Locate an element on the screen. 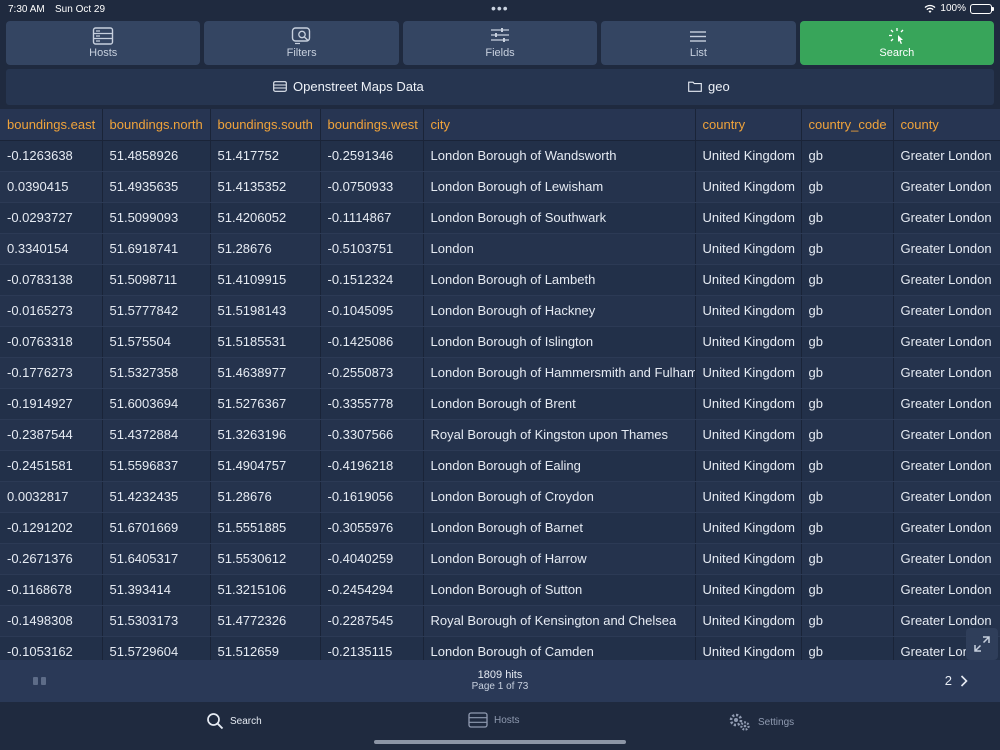 This screenshot has width=1000, height=750. cell-city: London Borough of Southwark is located at coordinates (559, 218).